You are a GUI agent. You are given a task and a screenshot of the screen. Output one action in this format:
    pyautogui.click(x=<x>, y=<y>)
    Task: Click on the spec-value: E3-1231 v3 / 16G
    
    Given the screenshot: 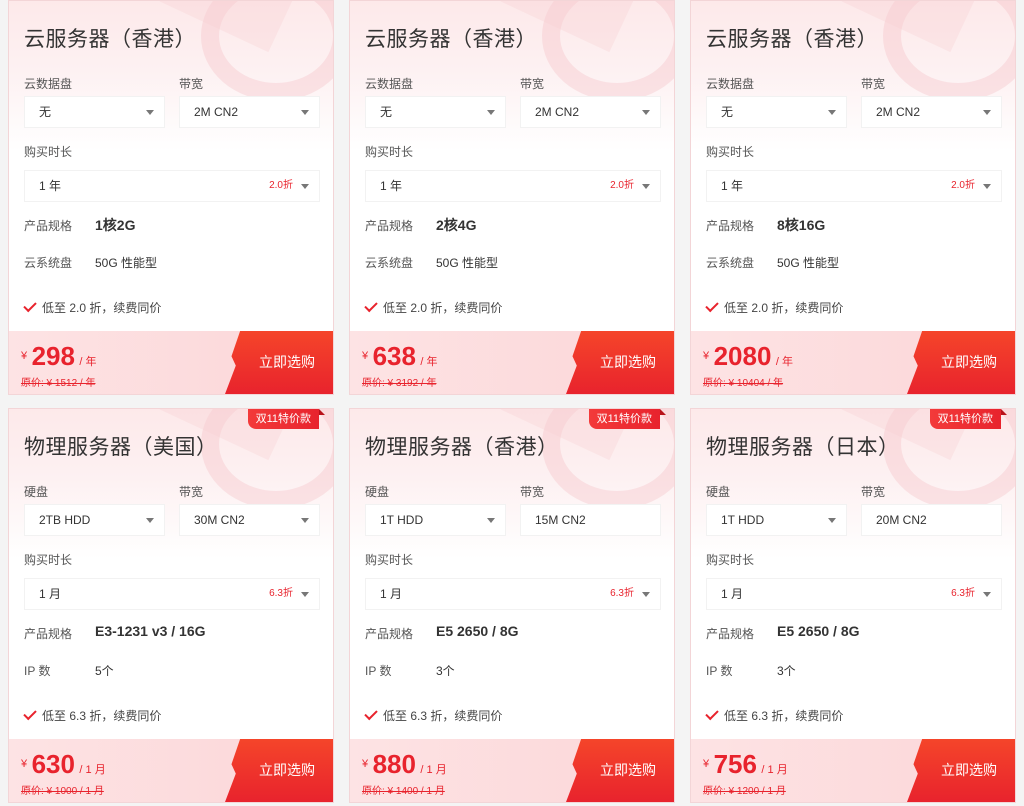 What is the action you would take?
    pyautogui.click(x=150, y=631)
    